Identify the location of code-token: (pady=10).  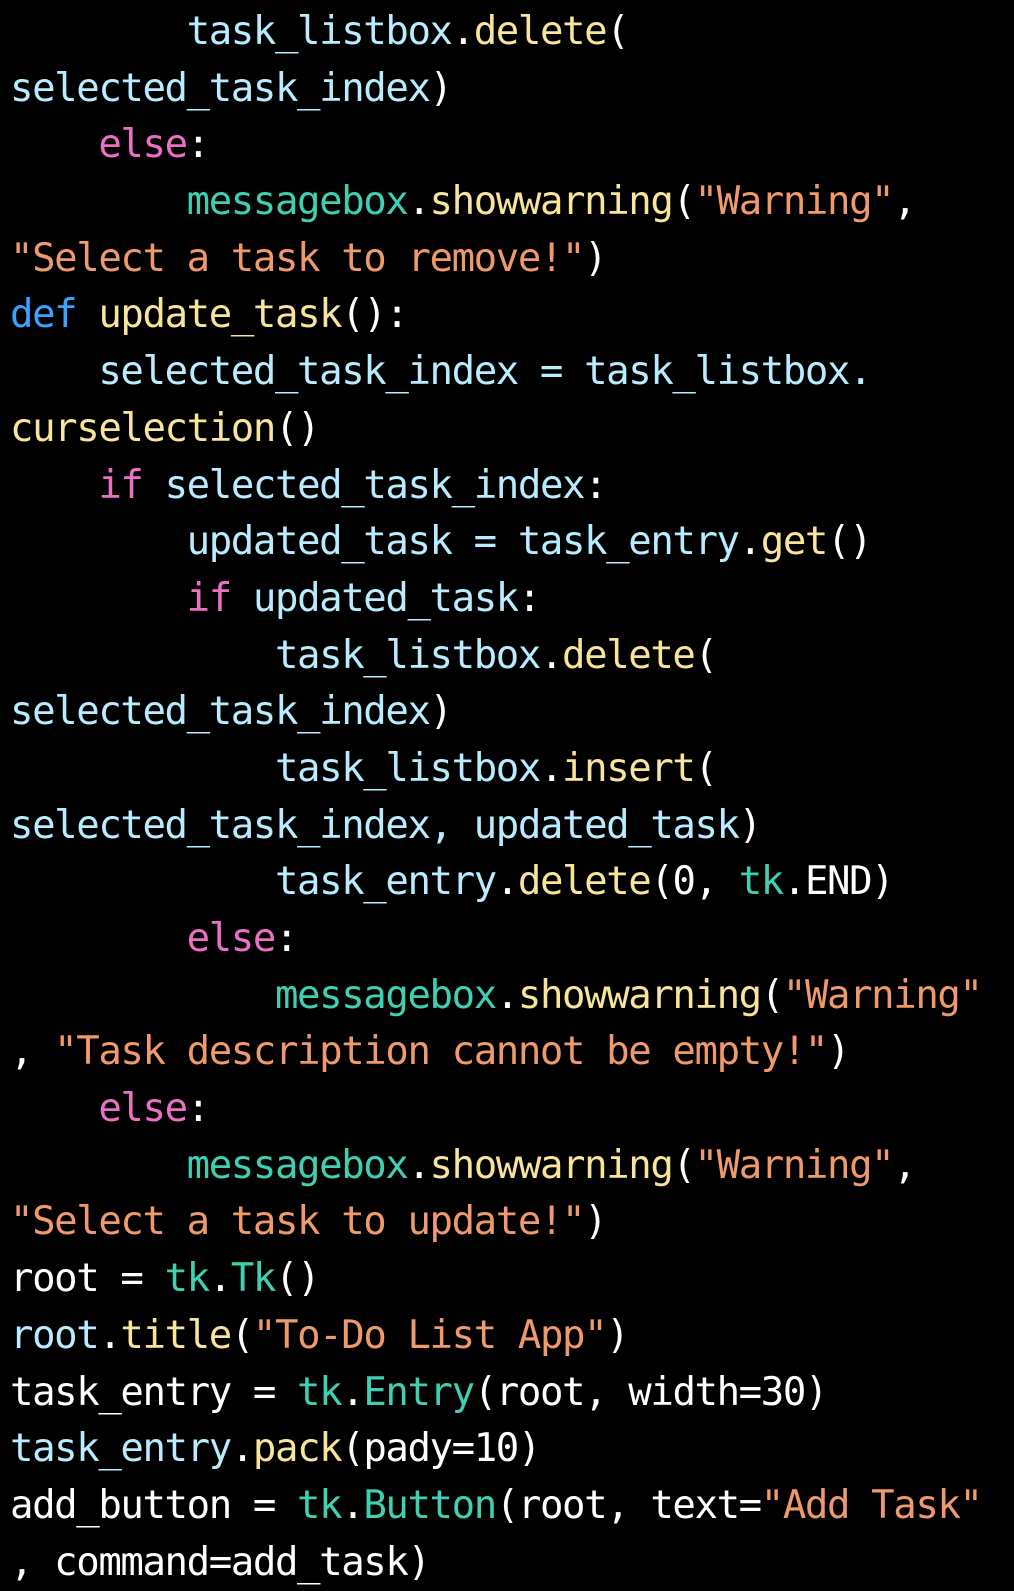
(441, 1449).